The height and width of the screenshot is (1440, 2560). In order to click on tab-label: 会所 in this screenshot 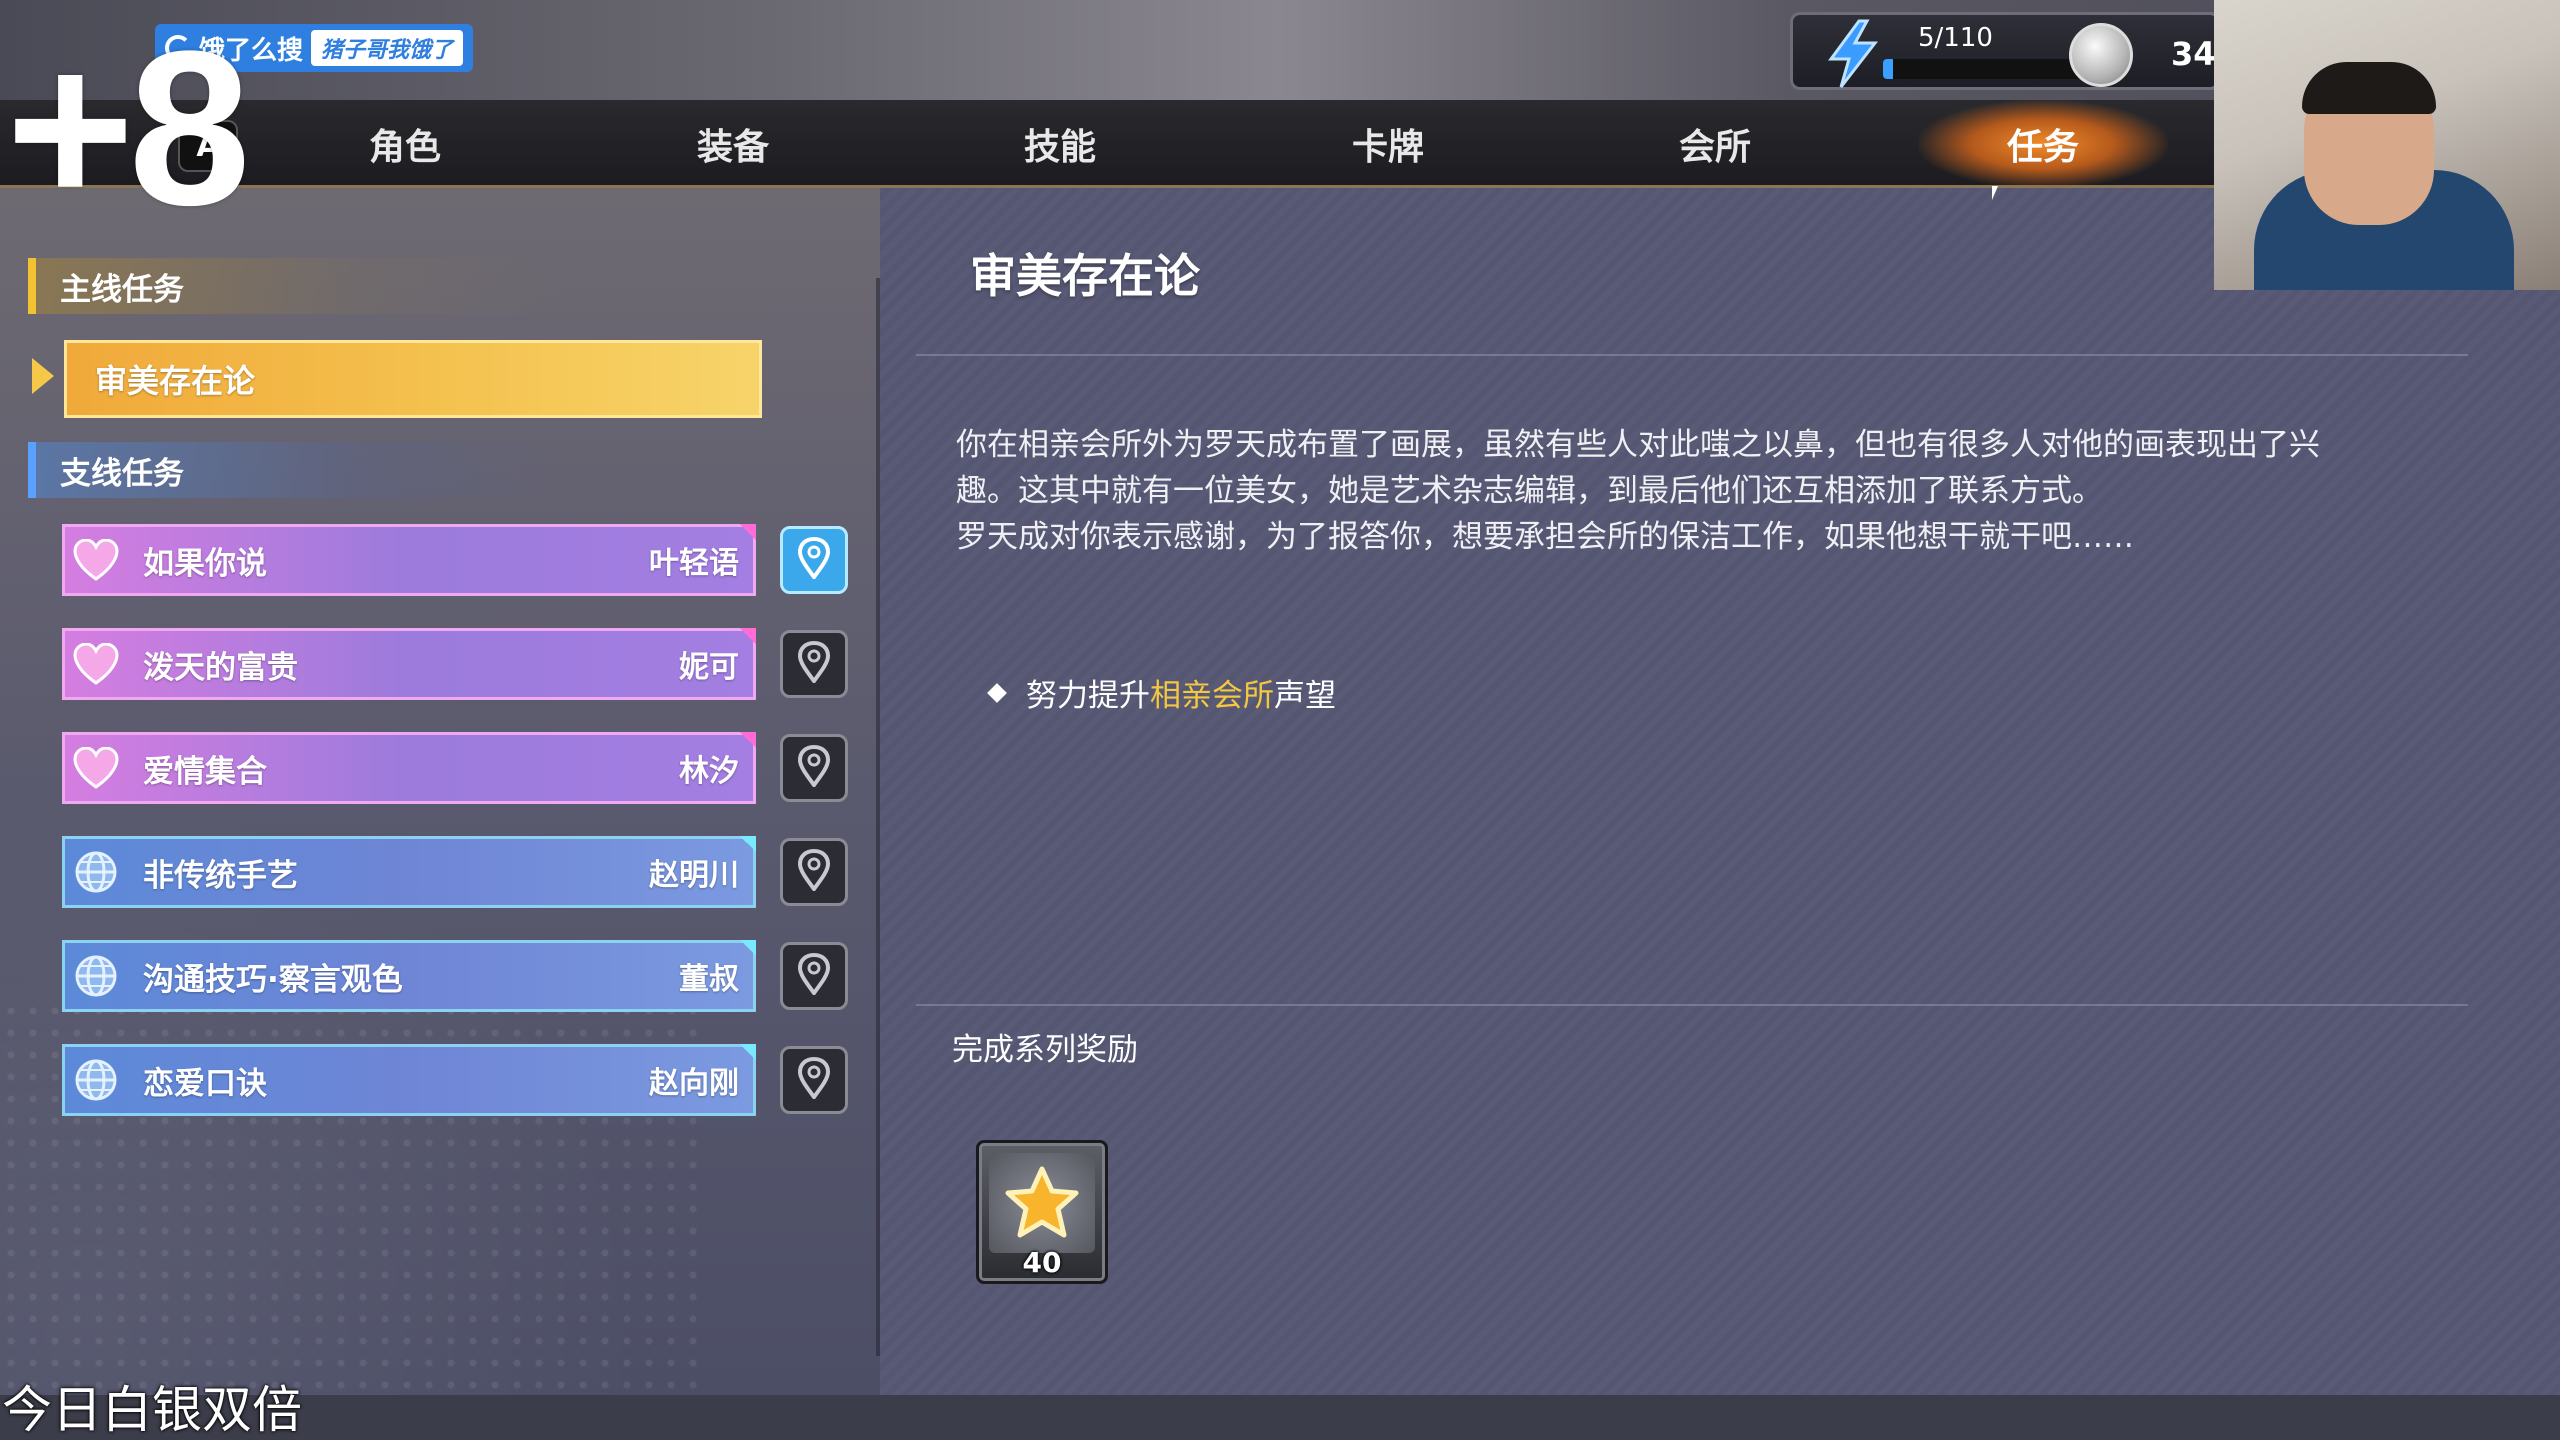, I will do `click(1714, 147)`.